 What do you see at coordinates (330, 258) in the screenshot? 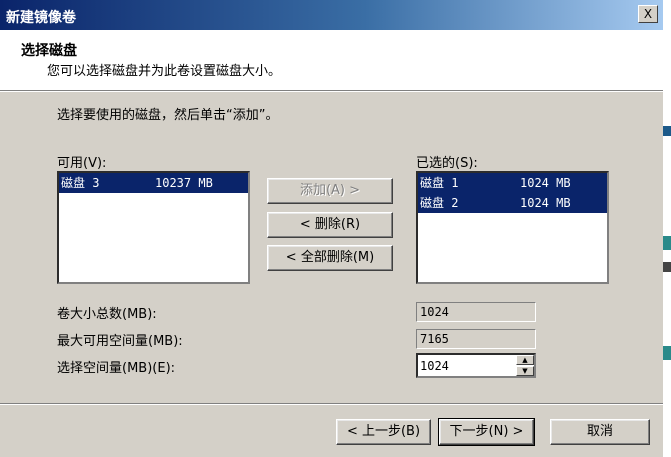
I see `remove-all-button: < 全部删除(M)` at bounding box center [330, 258].